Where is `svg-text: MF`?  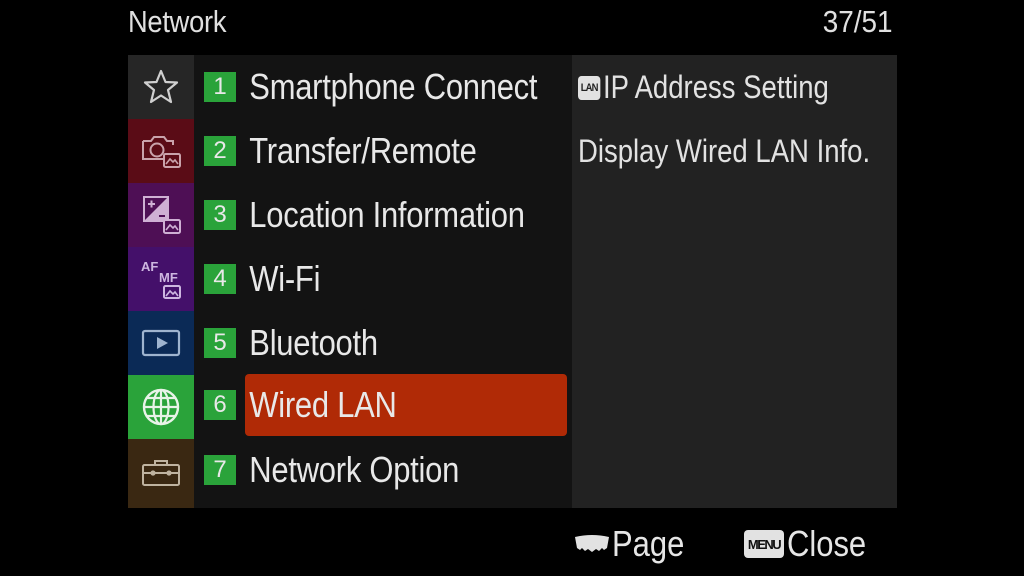
svg-text: MF is located at coordinates (168, 277).